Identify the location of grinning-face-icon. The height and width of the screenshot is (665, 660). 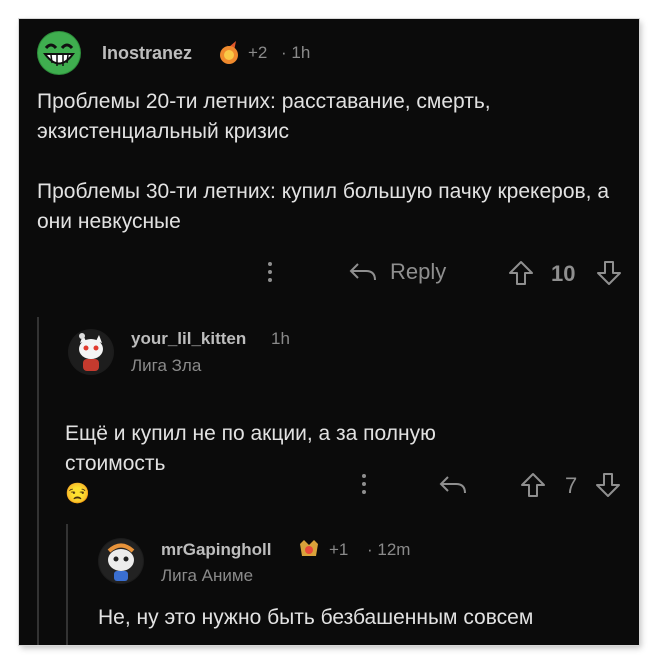
(59, 53).